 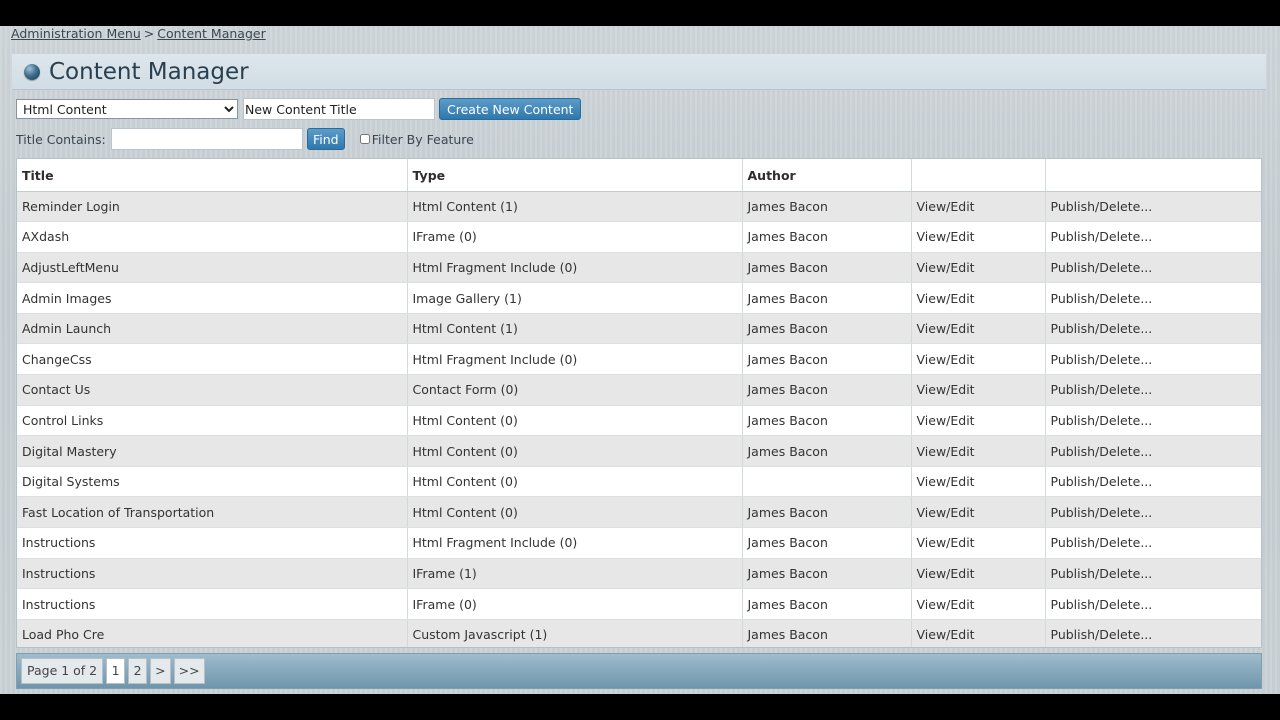 I want to click on filter-by-feature-toggle: Filter By Feature, so click(x=416, y=139).